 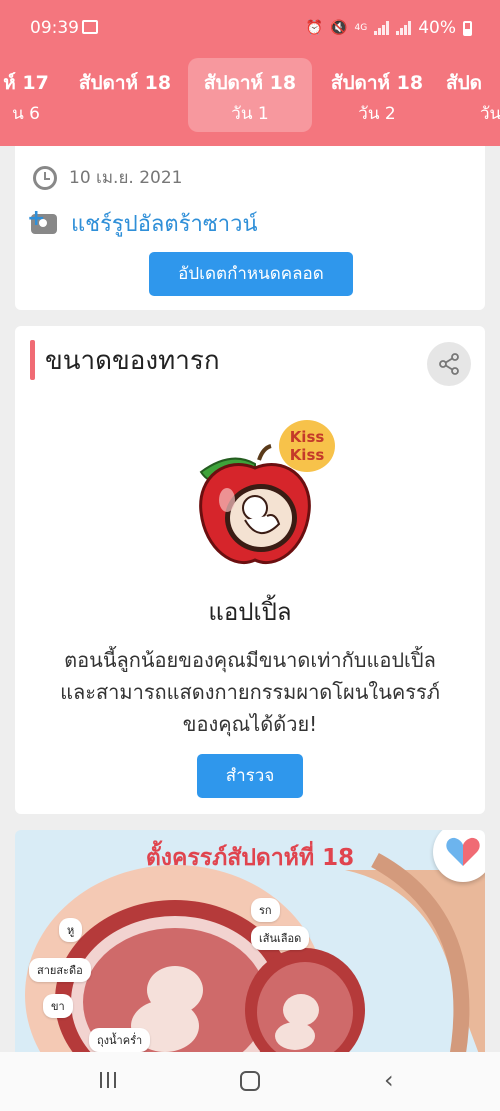 I want to click on tab-week-next: สัปด วัน, so click(x=473, y=95).